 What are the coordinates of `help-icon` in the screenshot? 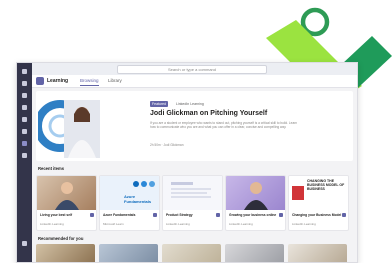 It's located at (24, 243).